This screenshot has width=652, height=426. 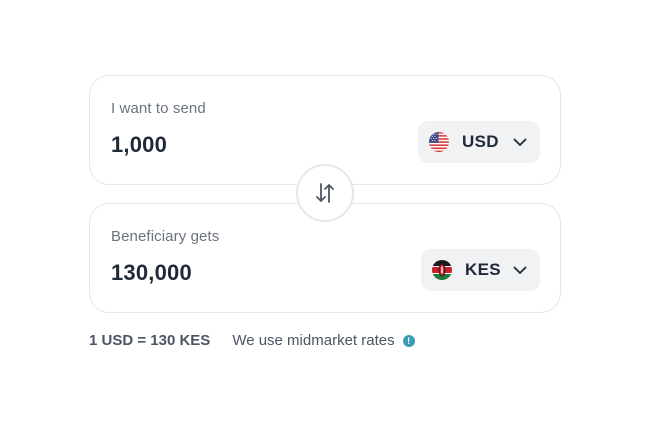 I want to click on send-currency-select: USD, so click(x=479, y=142).